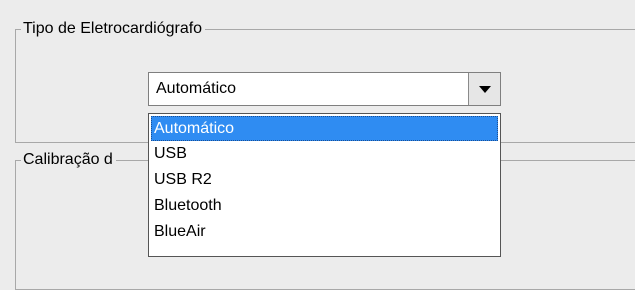 The height and width of the screenshot is (290, 635). What do you see at coordinates (113, 29) in the screenshot?
I see `tipo-eletrocardiografo-title: Tipo de Eletrocardiógrafo` at bounding box center [113, 29].